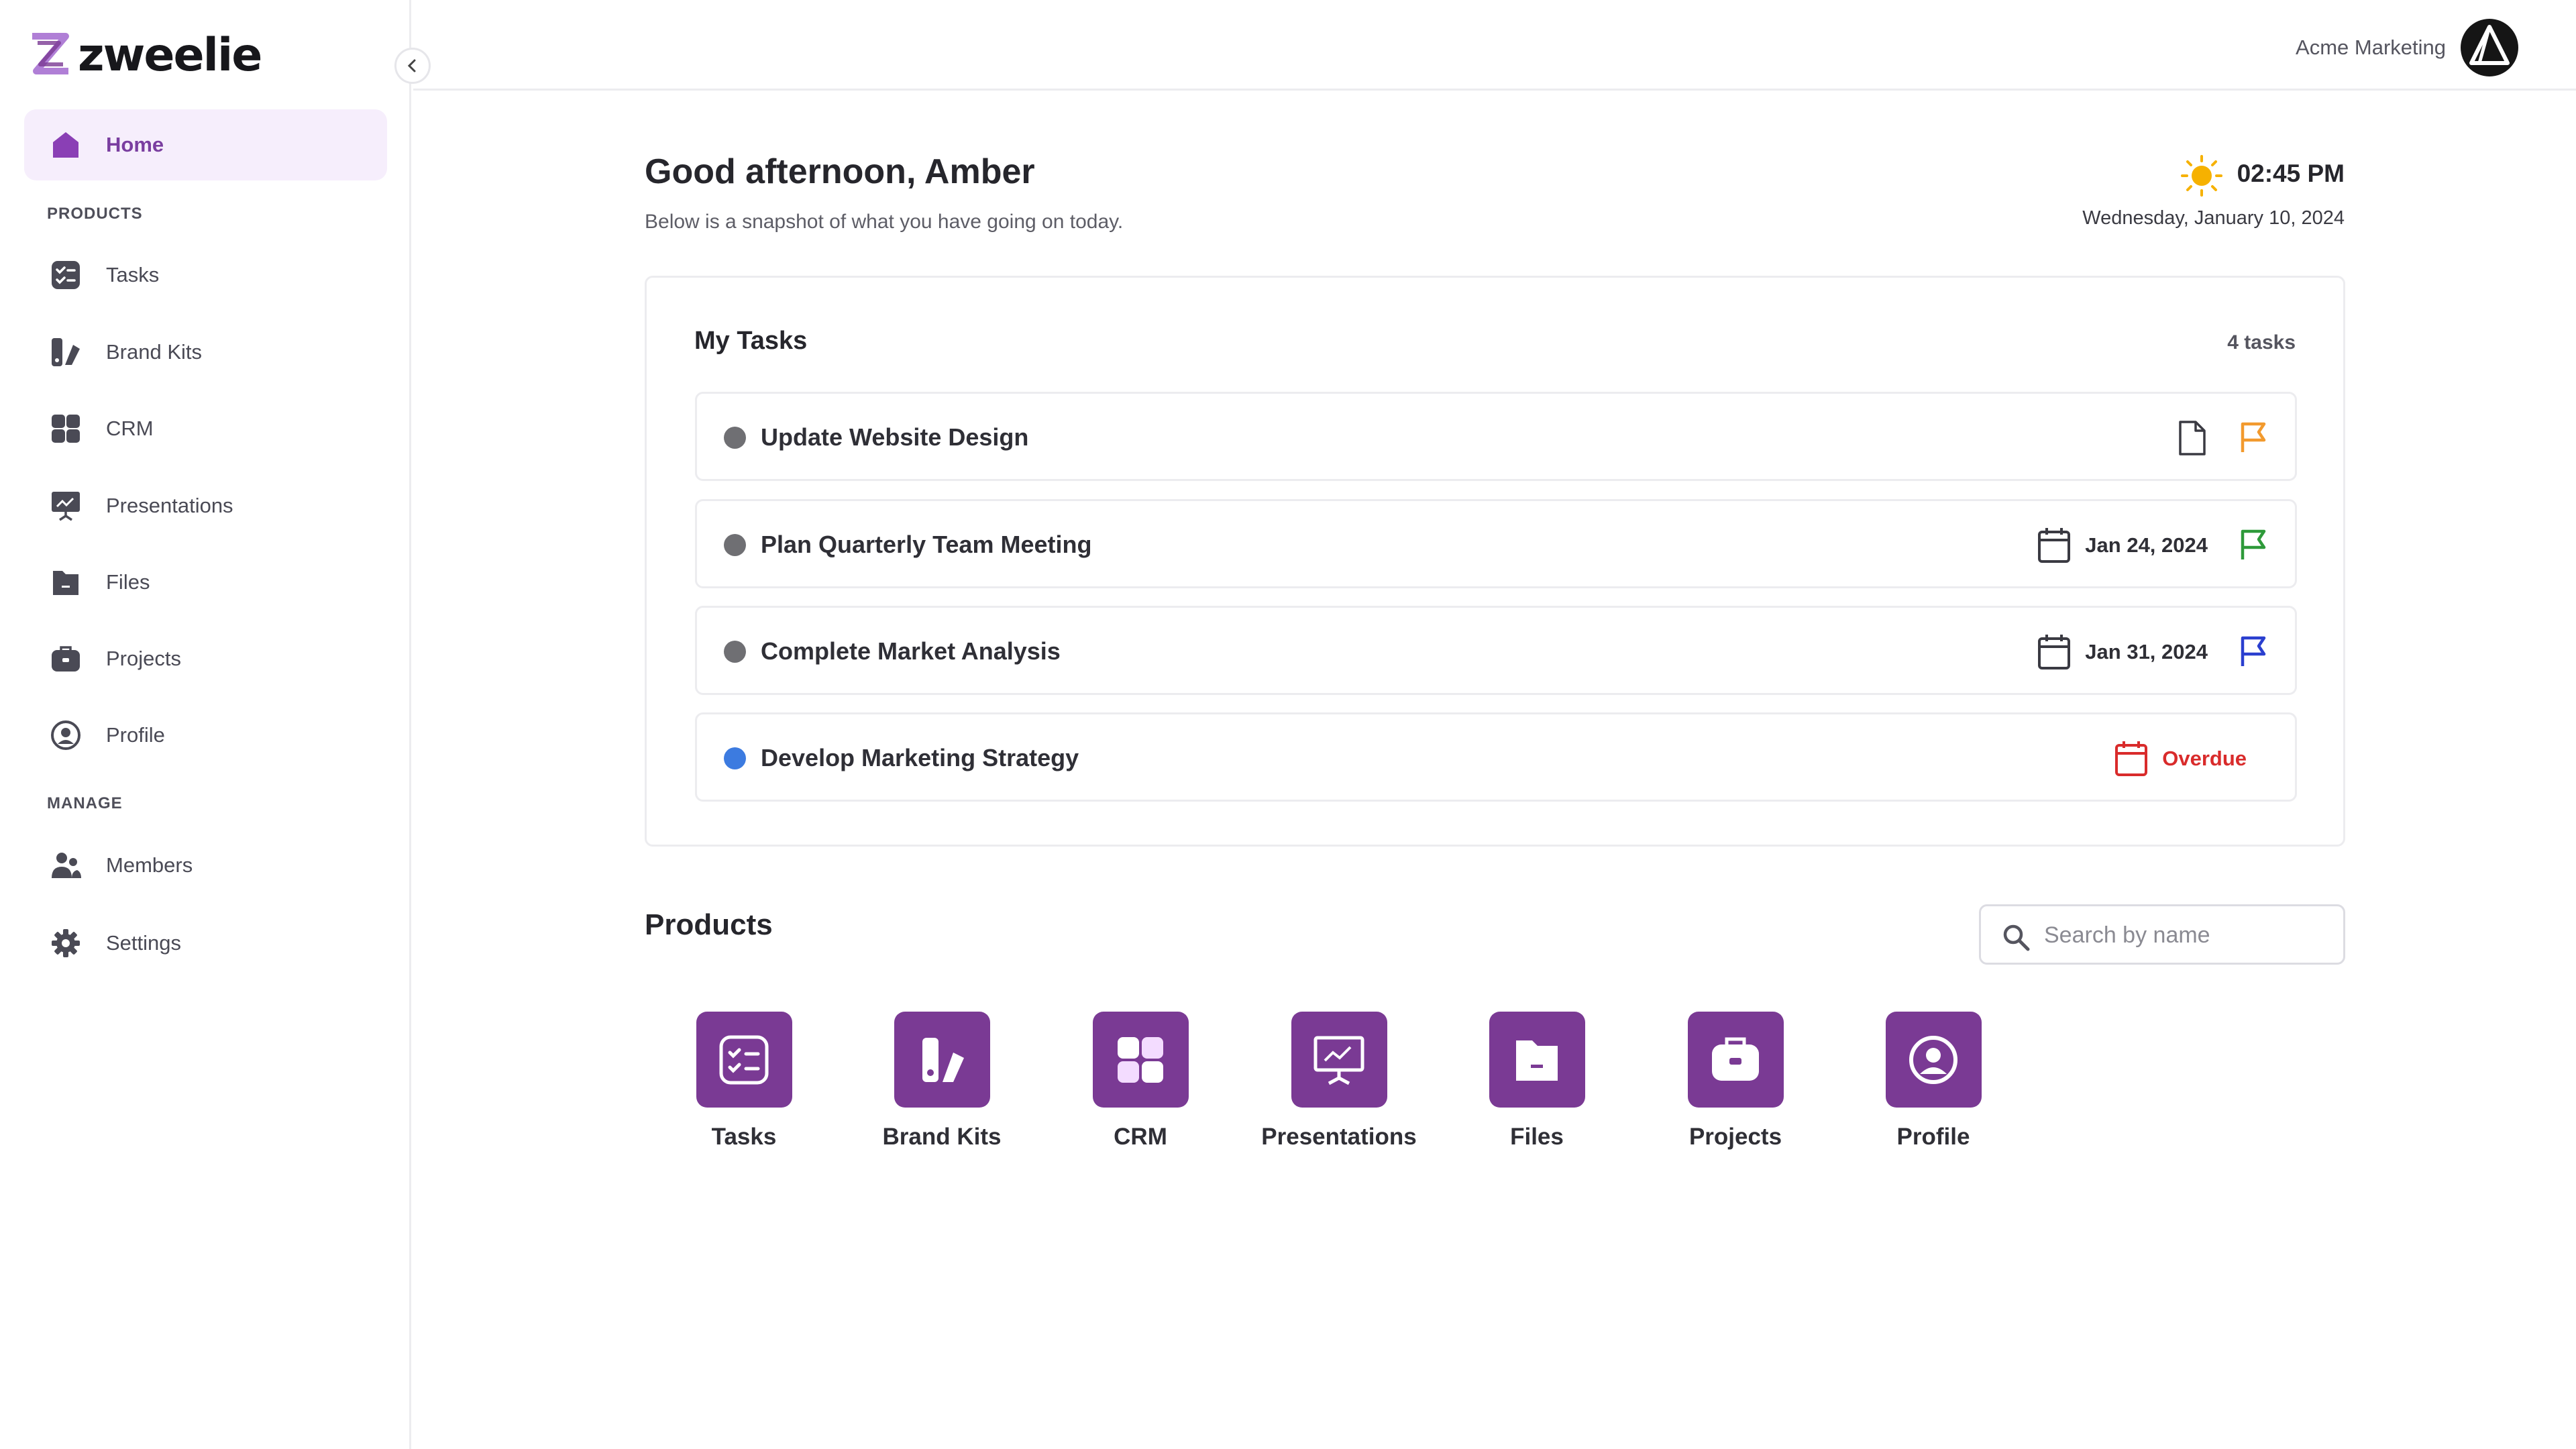  I want to click on task-count: 4 tasks, so click(2261, 342).